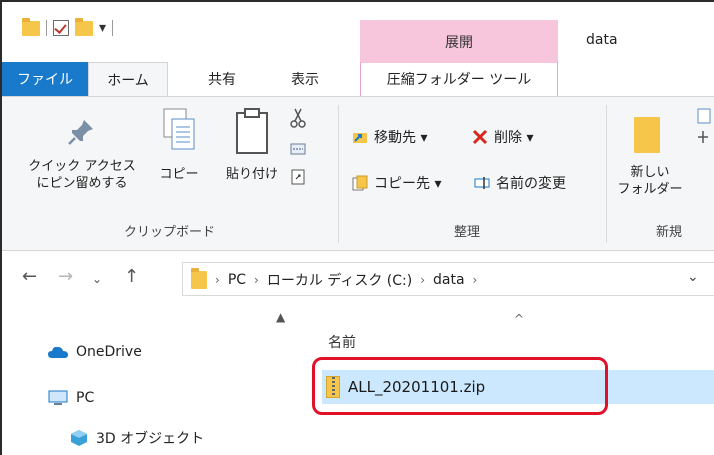 This screenshot has width=714, height=455. What do you see at coordinates (58, 352) in the screenshot?
I see `cloud-icon` at bounding box center [58, 352].